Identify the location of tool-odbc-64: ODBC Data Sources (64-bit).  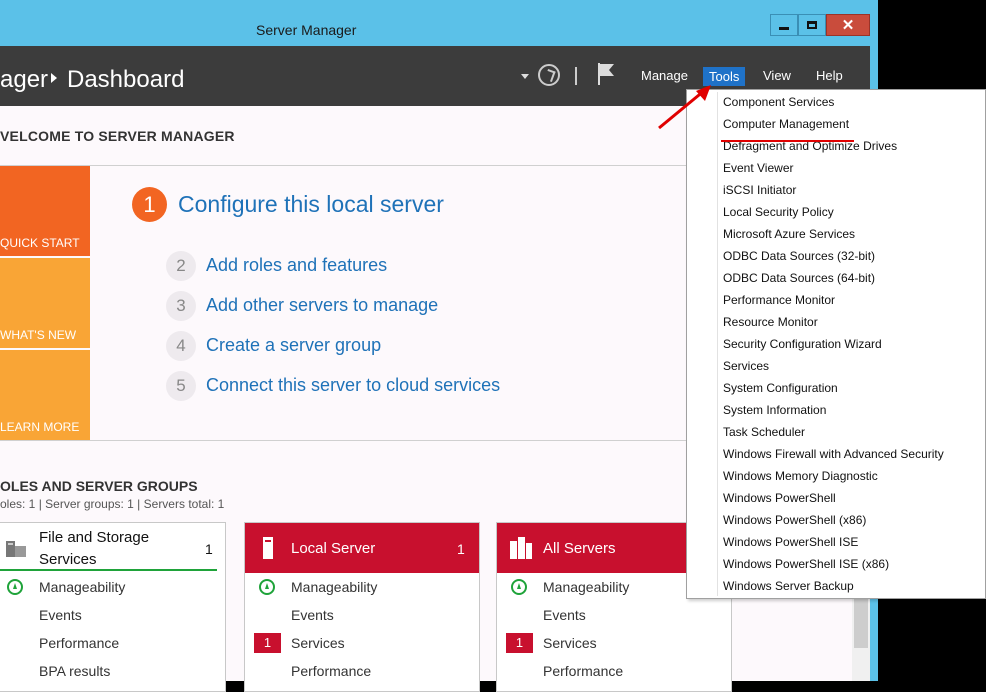
(799, 278).